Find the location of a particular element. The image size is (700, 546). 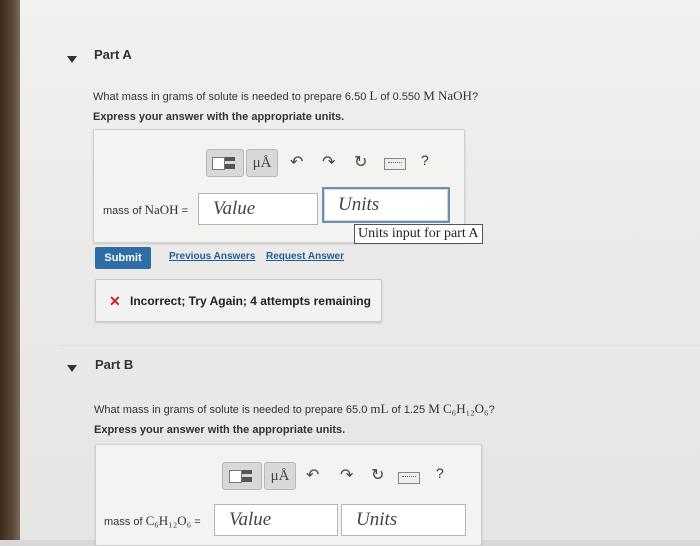

part-b-title: Part B is located at coordinates (114, 364).